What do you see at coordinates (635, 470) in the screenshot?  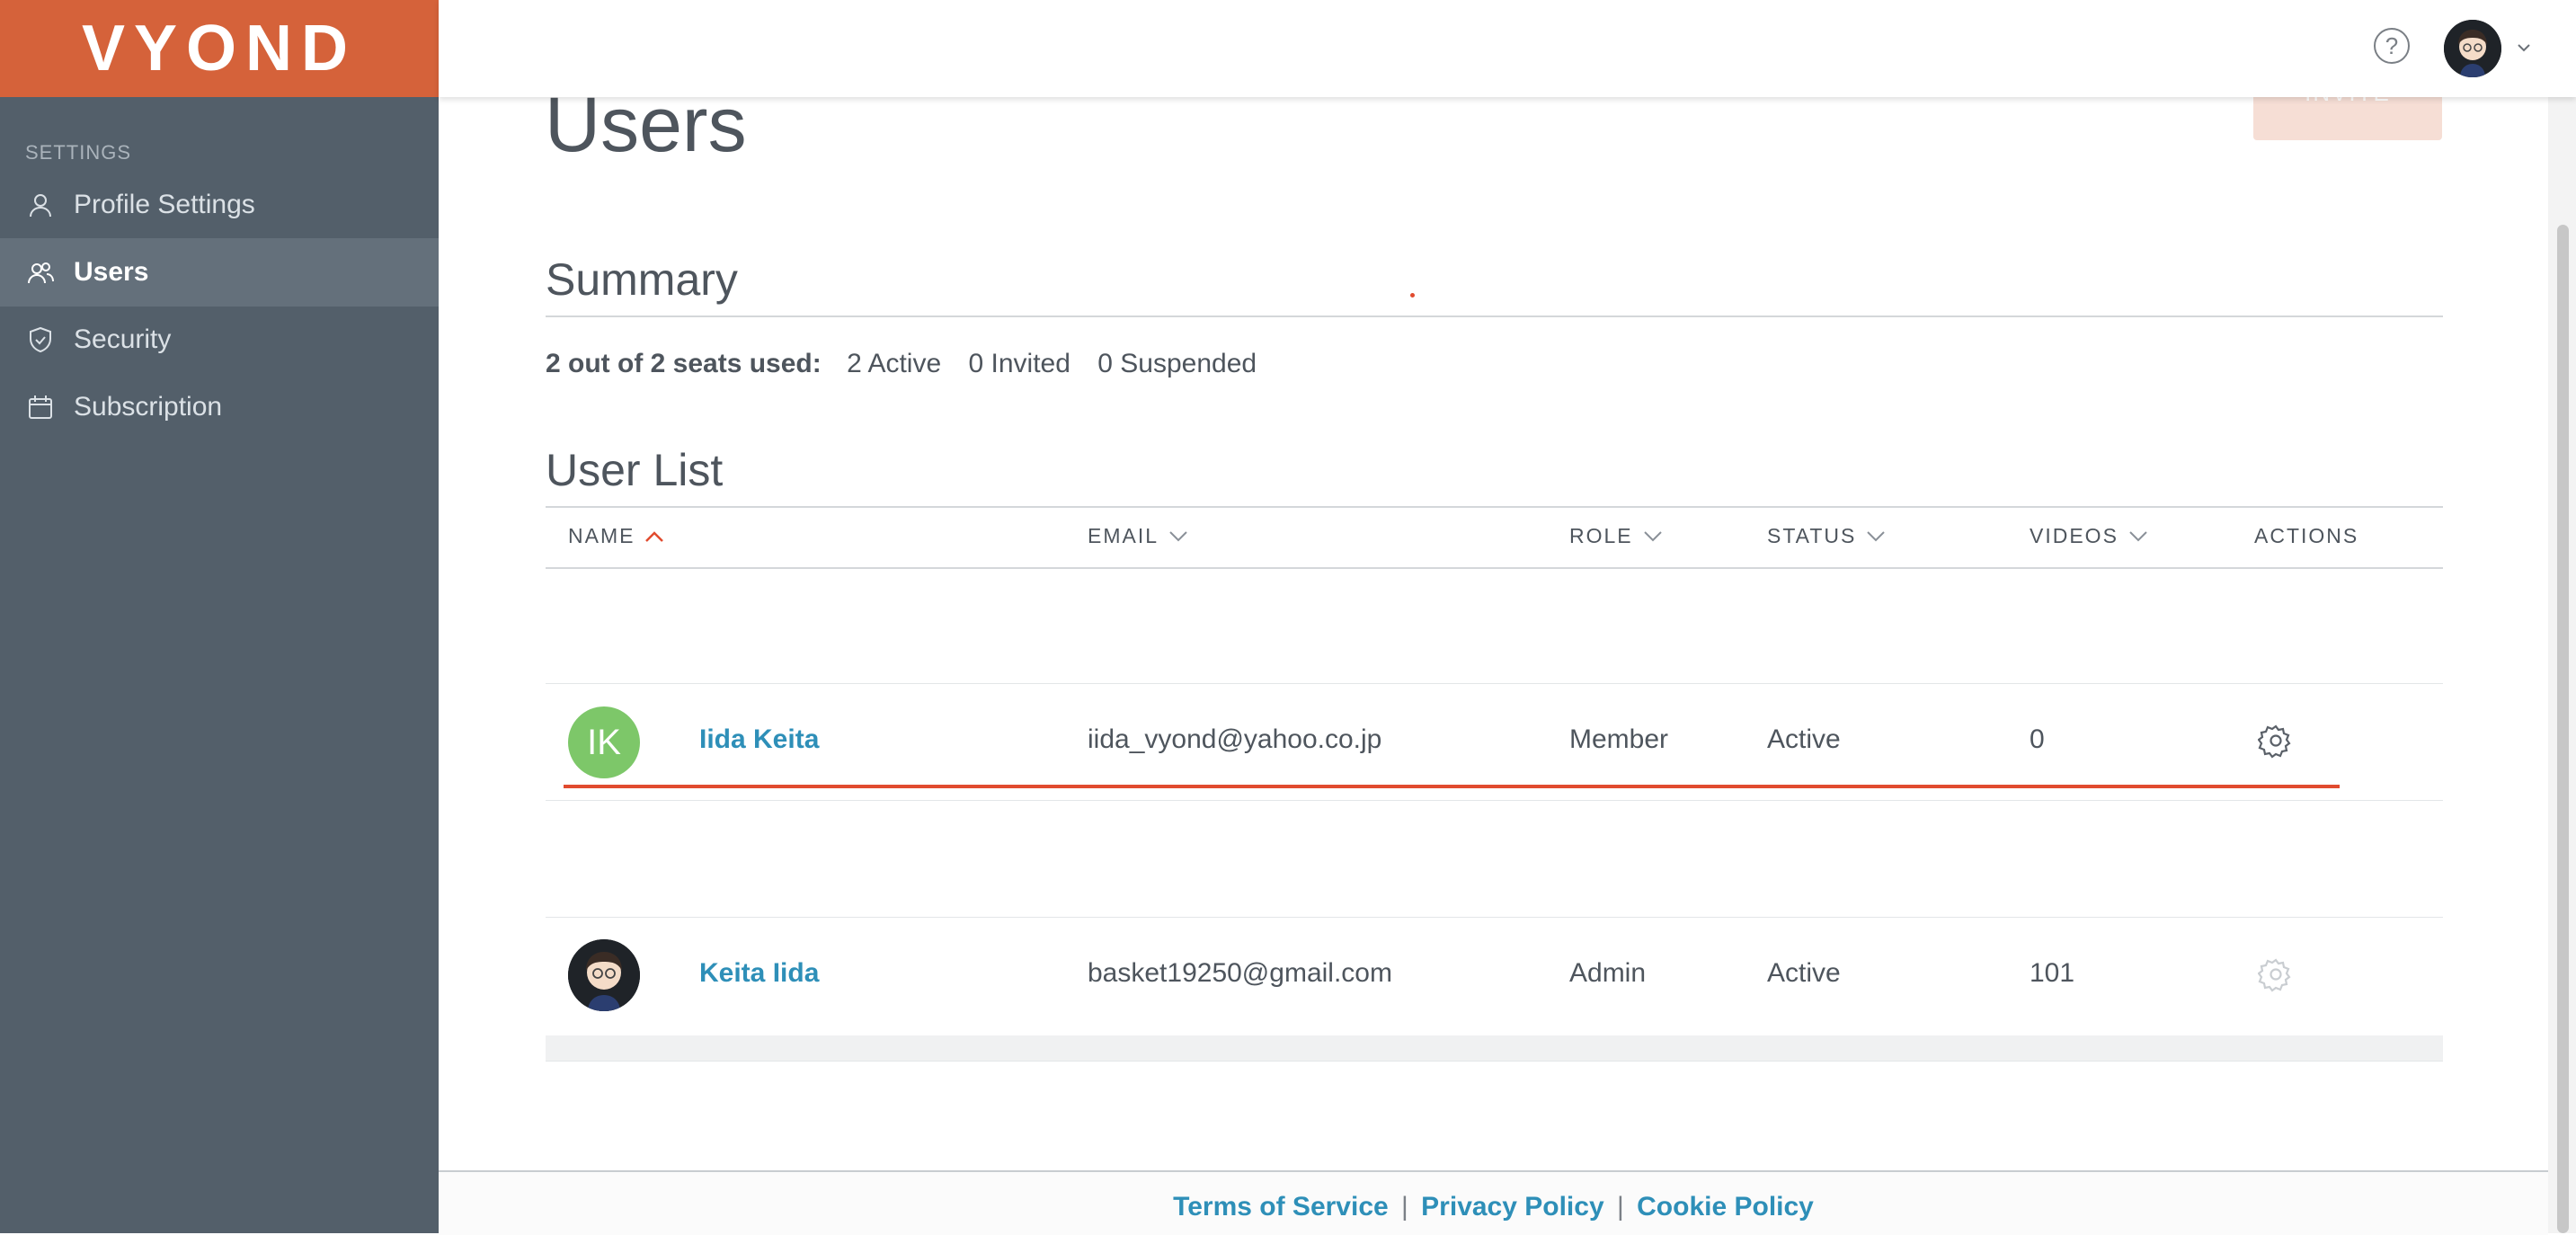 I see `user-list-heading: User List` at bounding box center [635, 470].